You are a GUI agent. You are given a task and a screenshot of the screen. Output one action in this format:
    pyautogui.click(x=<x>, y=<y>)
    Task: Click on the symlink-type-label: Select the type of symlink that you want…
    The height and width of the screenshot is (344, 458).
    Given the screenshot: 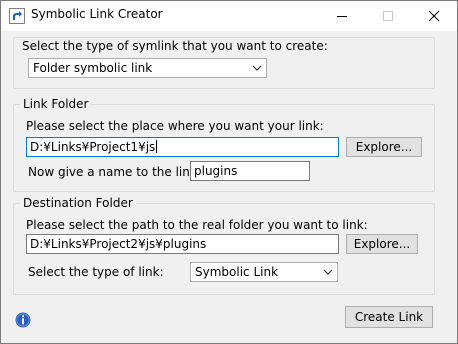 What is the action you would take?
    pyautogui.click(x=175, y=46)
    